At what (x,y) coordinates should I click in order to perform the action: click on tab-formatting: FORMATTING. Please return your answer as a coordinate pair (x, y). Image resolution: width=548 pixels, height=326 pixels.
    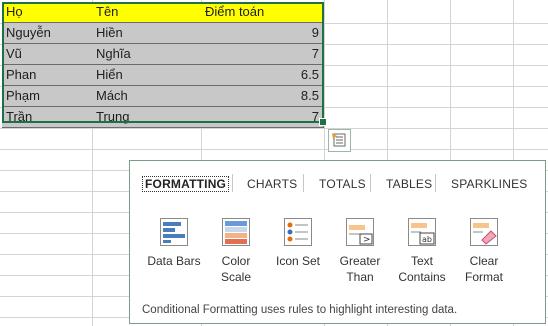
    Looking at the image, I should click on (186, 184).